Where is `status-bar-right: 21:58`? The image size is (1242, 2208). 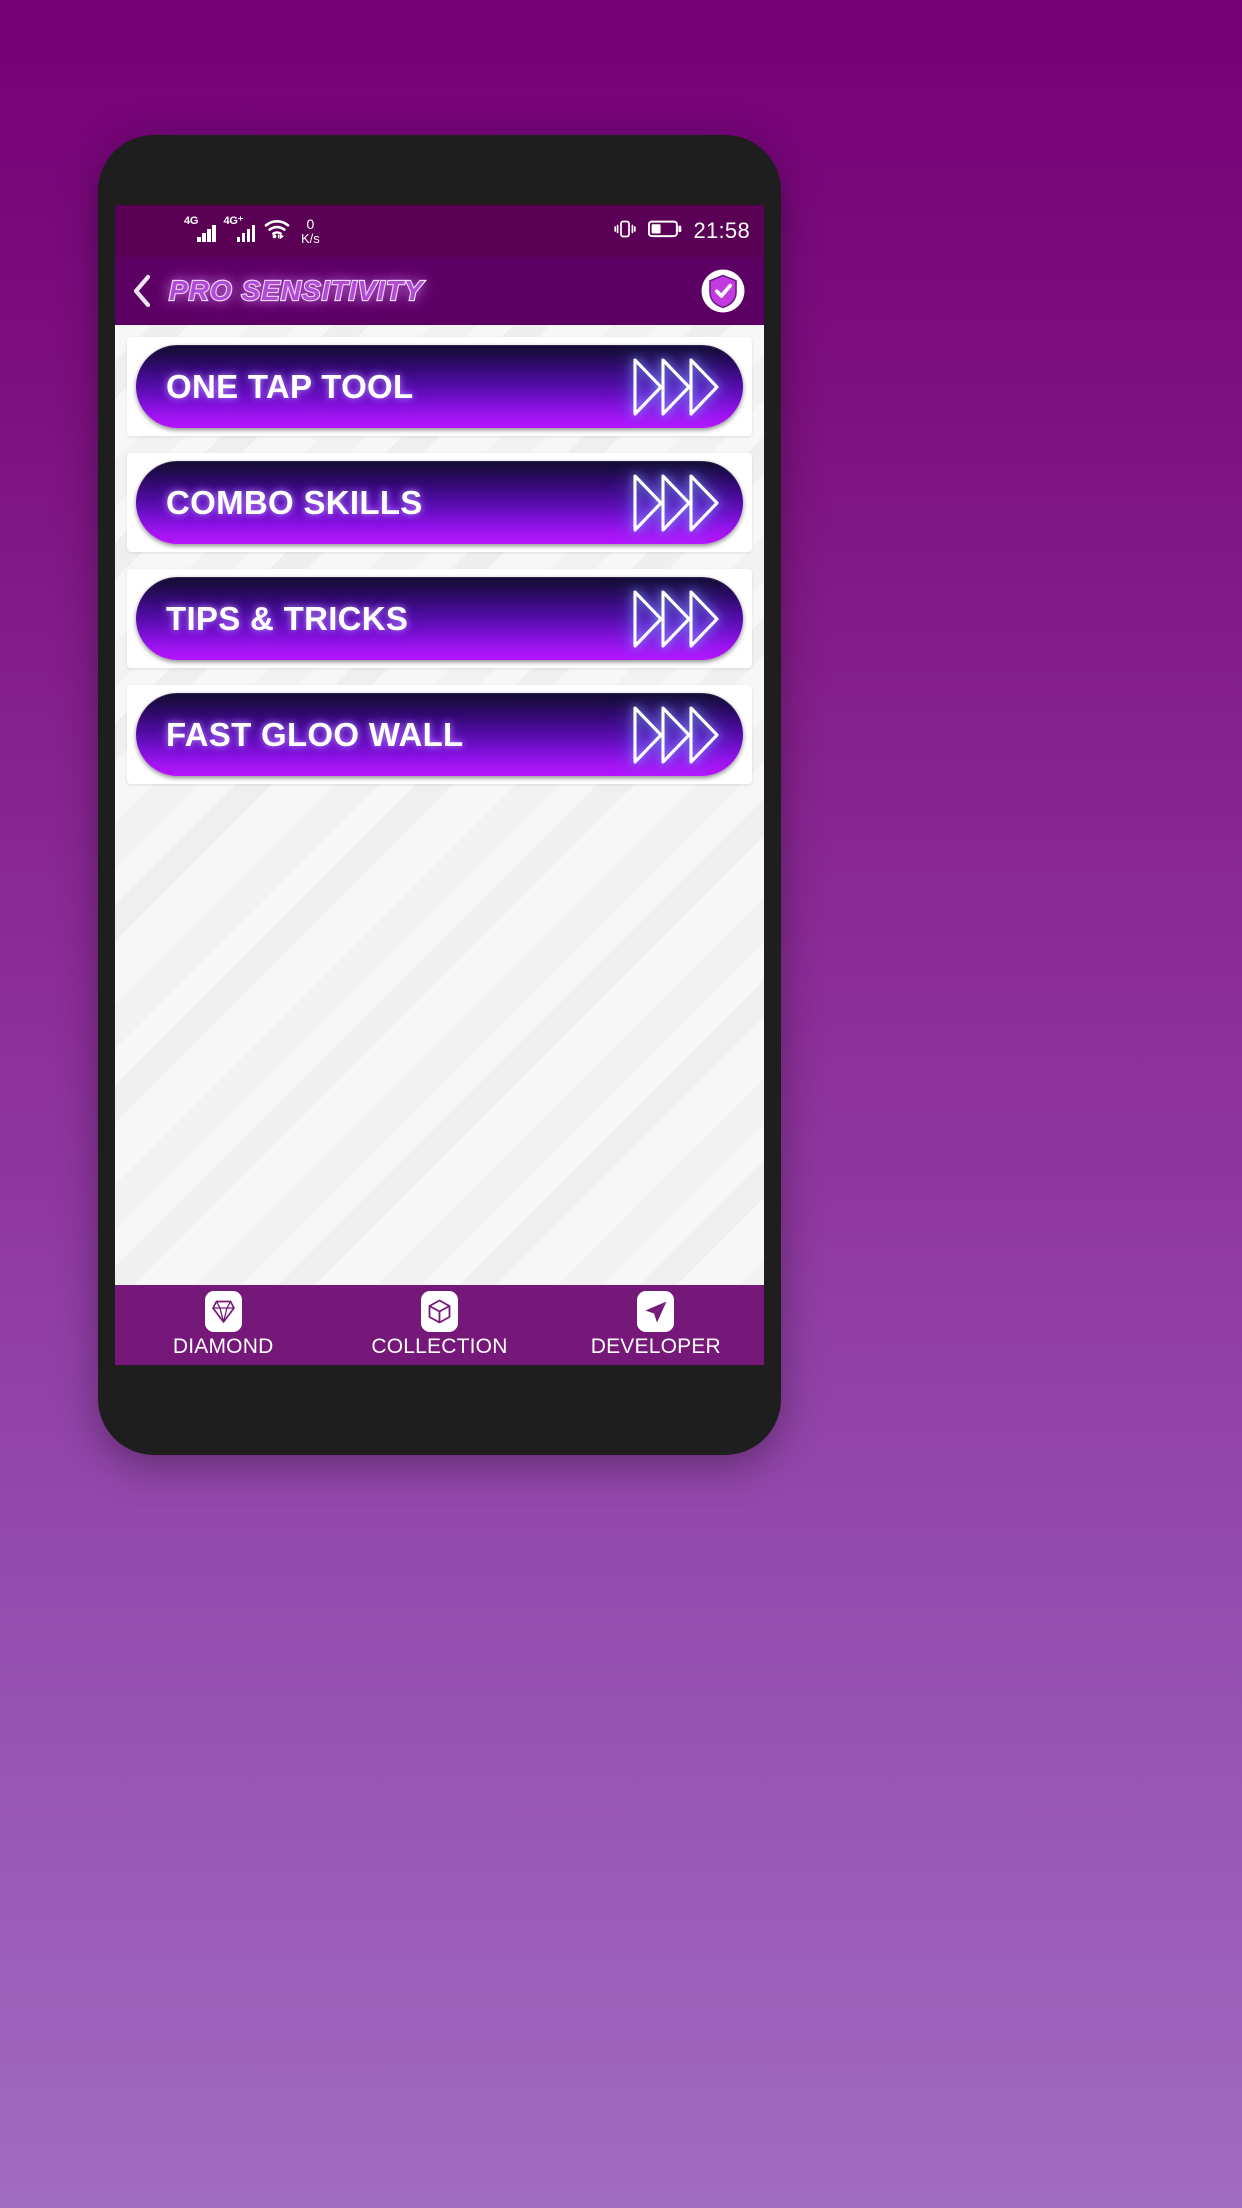 status-bar-right: 21:58 is located at coordinates (681, 231).